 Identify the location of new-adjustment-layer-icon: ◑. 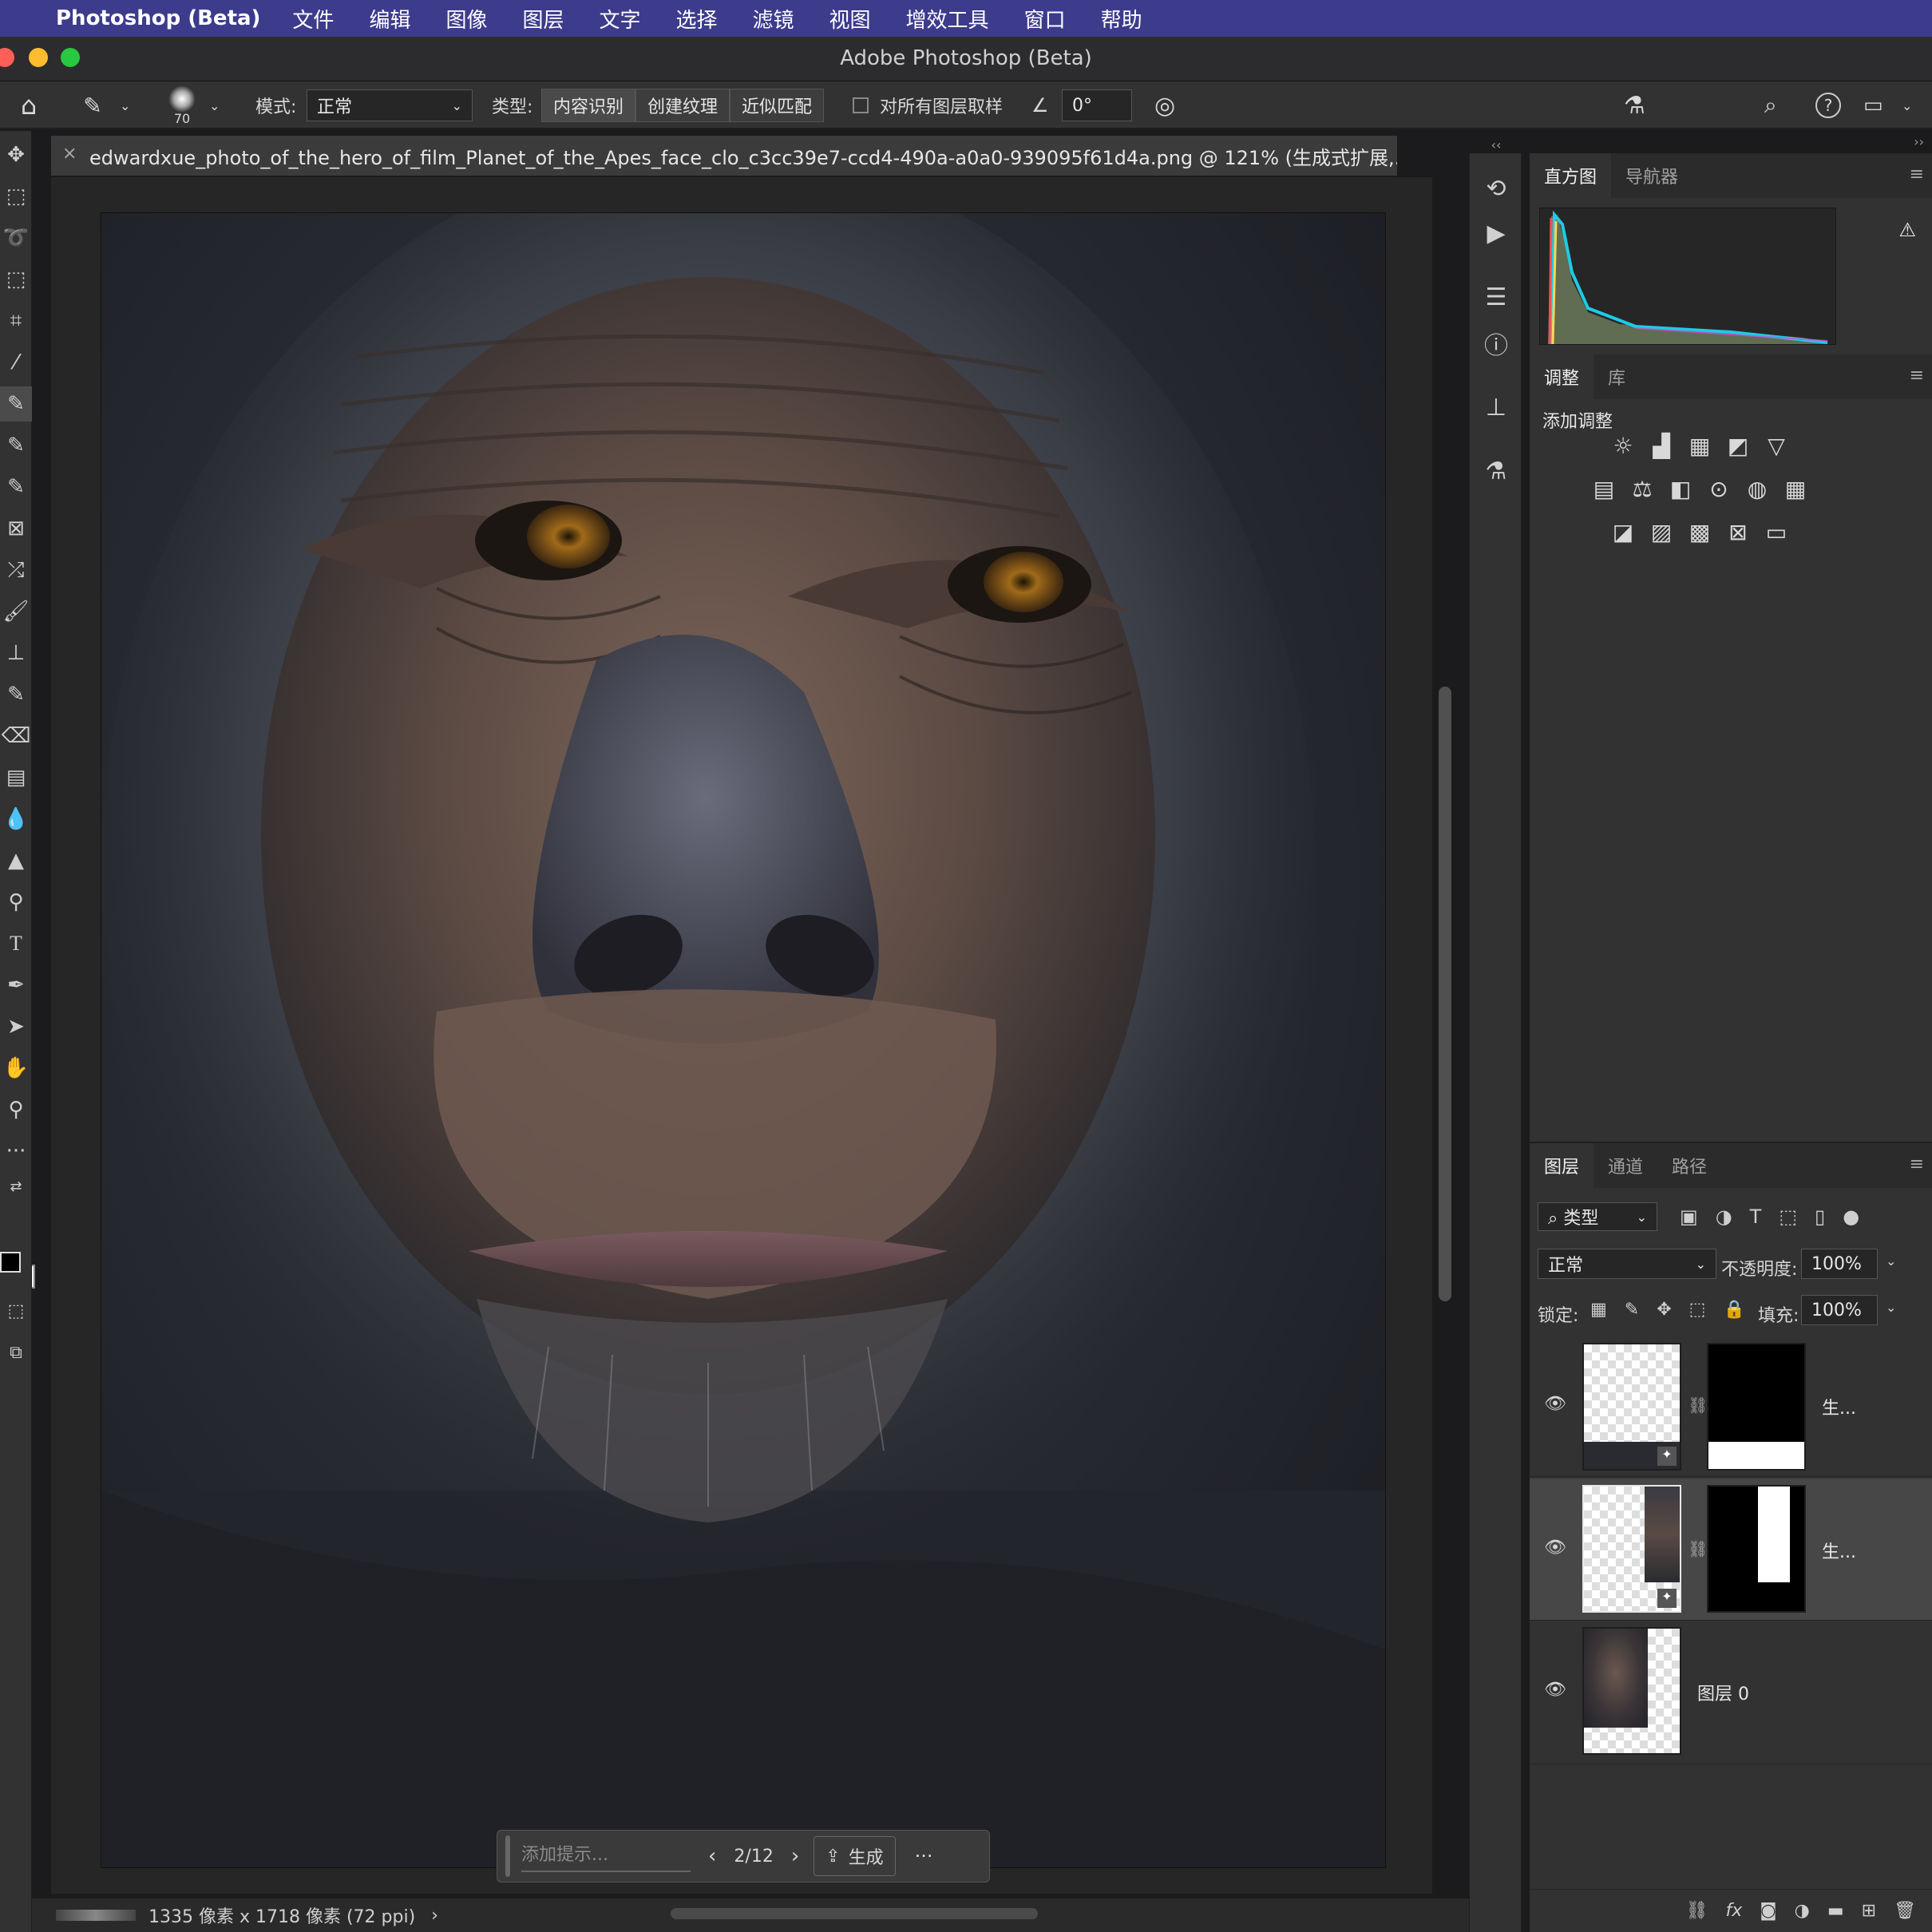
(1803, 1911).